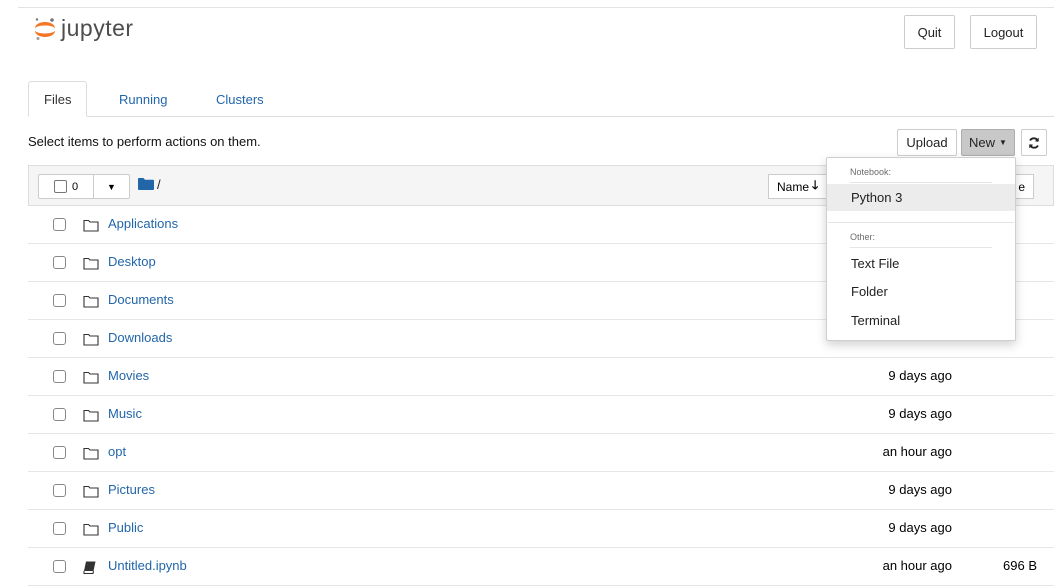 This screenshot has height=586, width=1054. What do you see at coordinates (541, 415) in the screenshot?
I see `list-item: Music 9 days ago` at bounding box center [541, 415].